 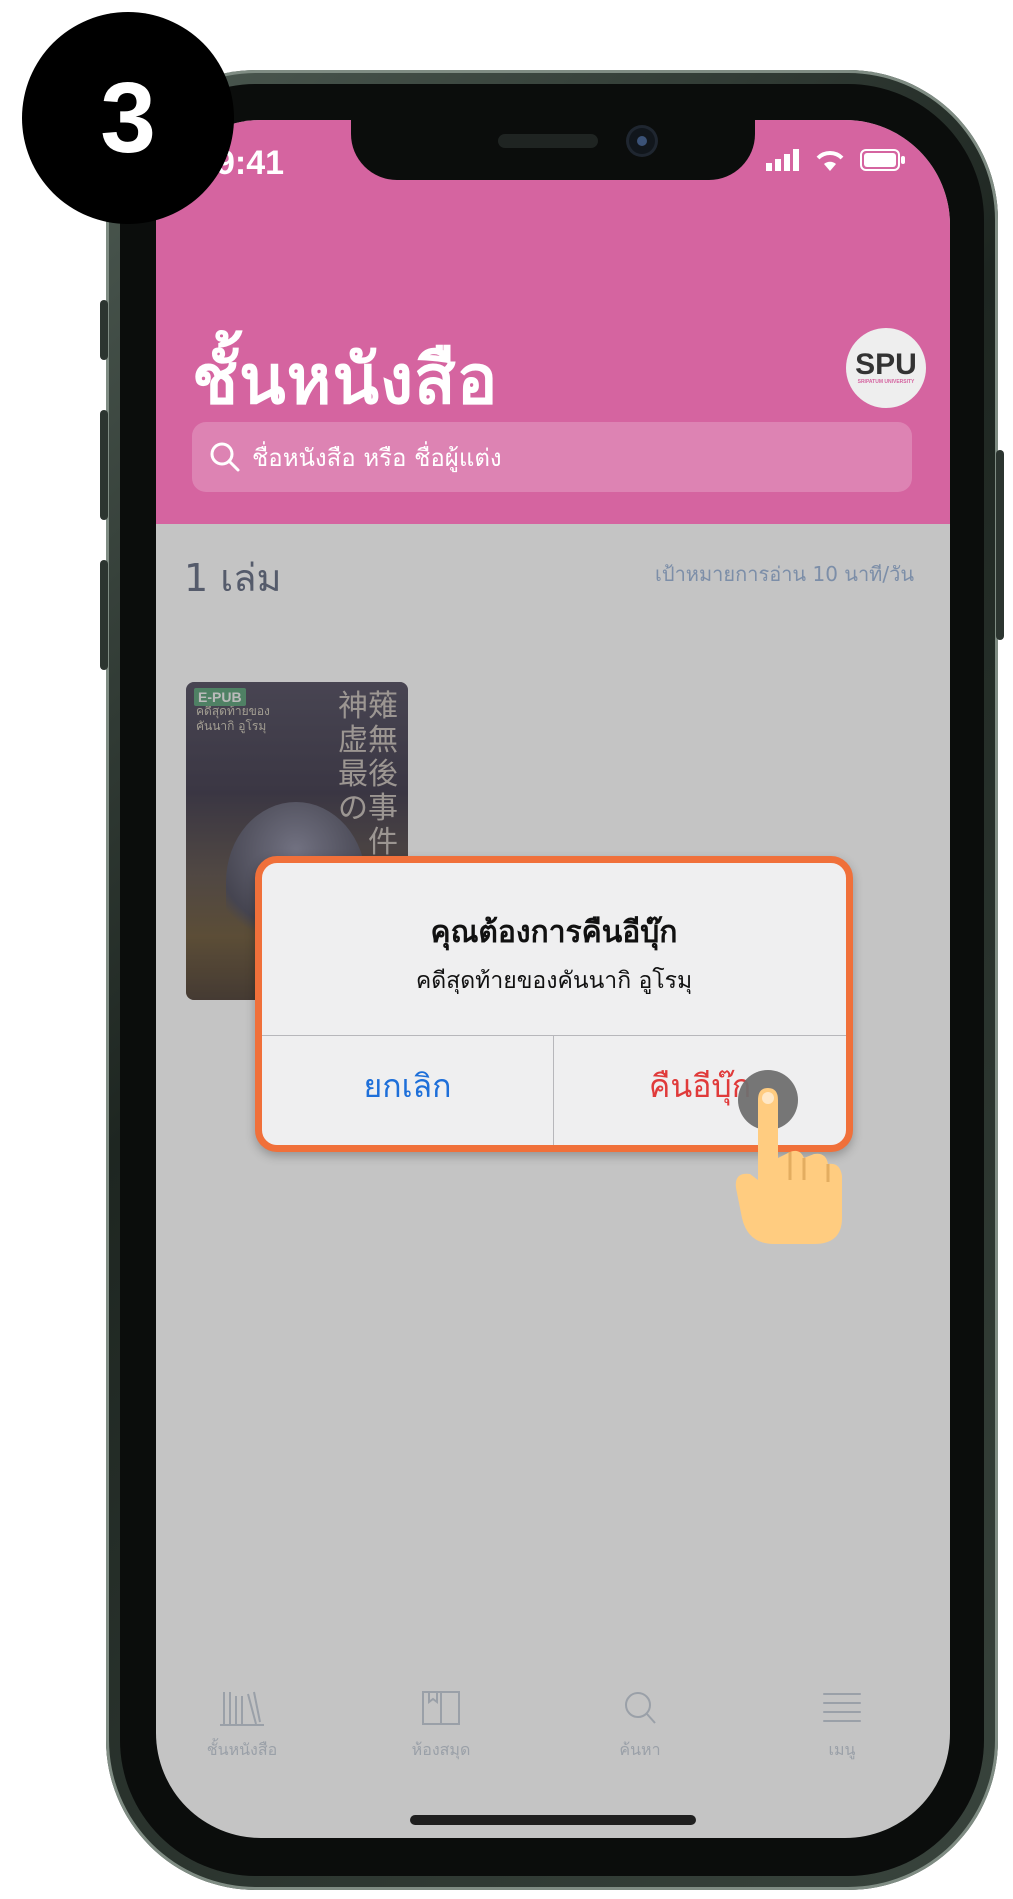 I want to click on dialog-message: คดีสุดท้ายของคันนากิ อูโรมุ, so click(x=554, y=981).